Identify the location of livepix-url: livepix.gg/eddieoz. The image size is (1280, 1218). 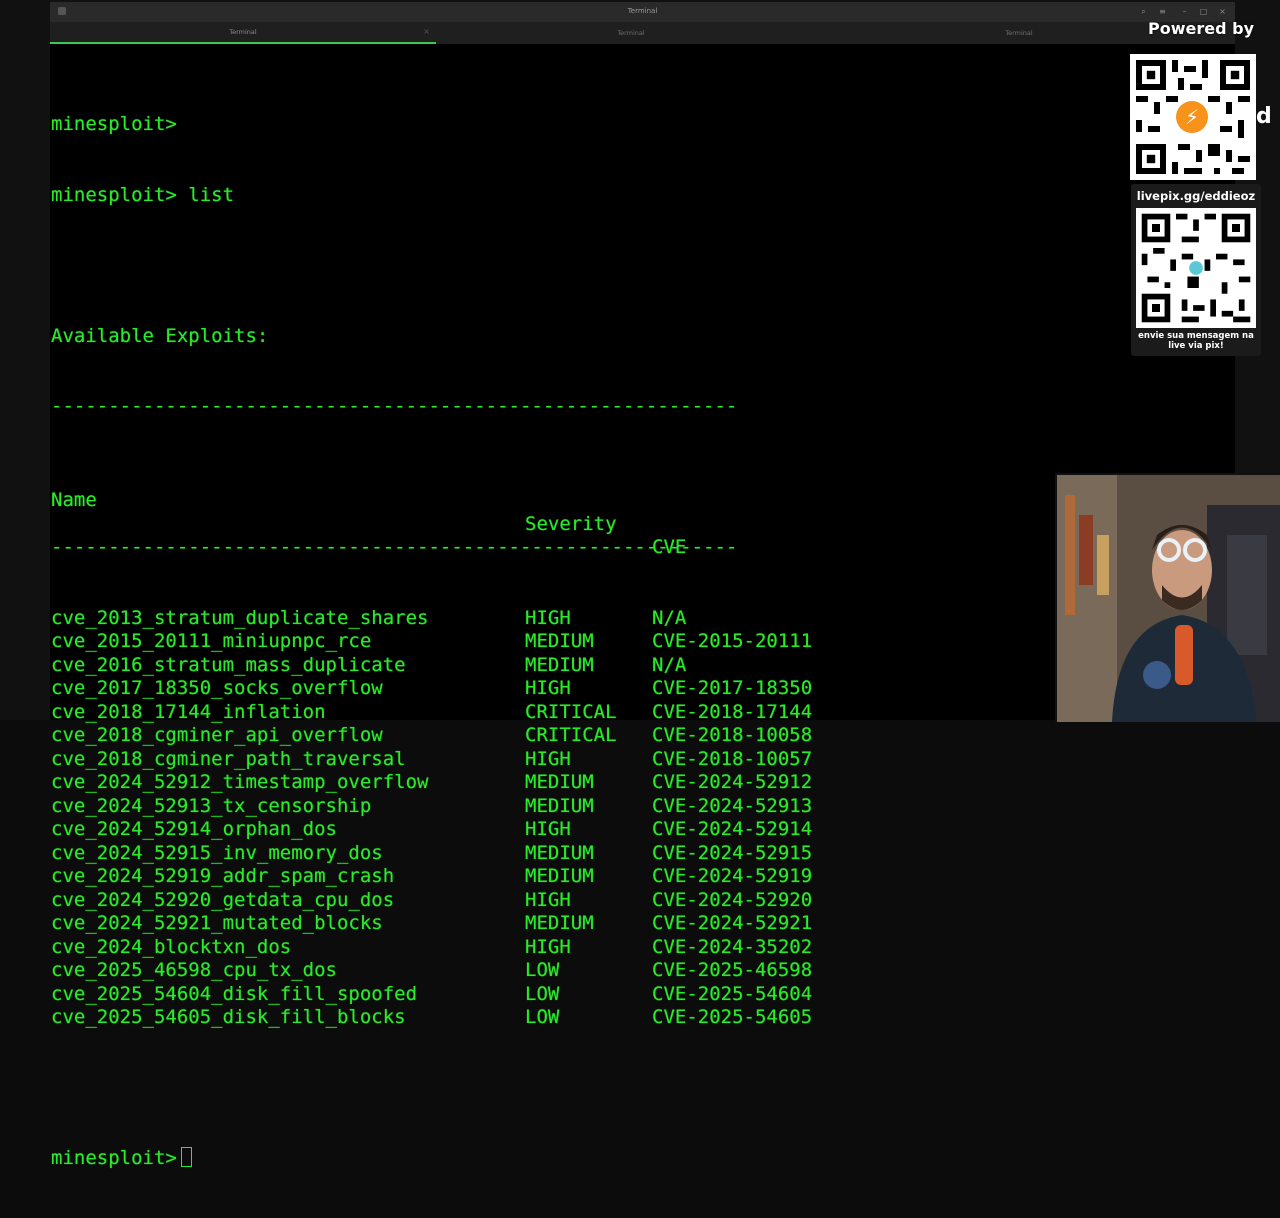
(1196, 196).